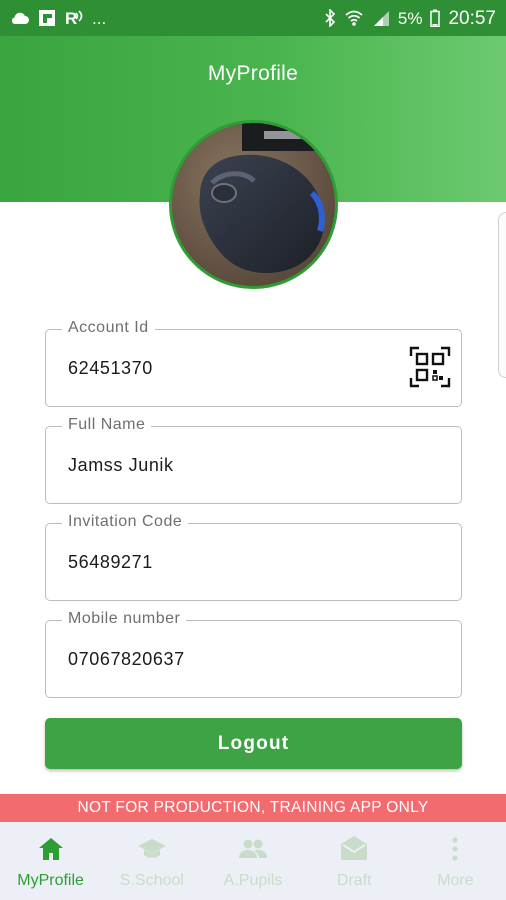 This screenshot has width=506, height=900. What do you see at coordinates (47, 18) in the screenshot?
I see `flipboard-icon` at bounding box center [47, 18].